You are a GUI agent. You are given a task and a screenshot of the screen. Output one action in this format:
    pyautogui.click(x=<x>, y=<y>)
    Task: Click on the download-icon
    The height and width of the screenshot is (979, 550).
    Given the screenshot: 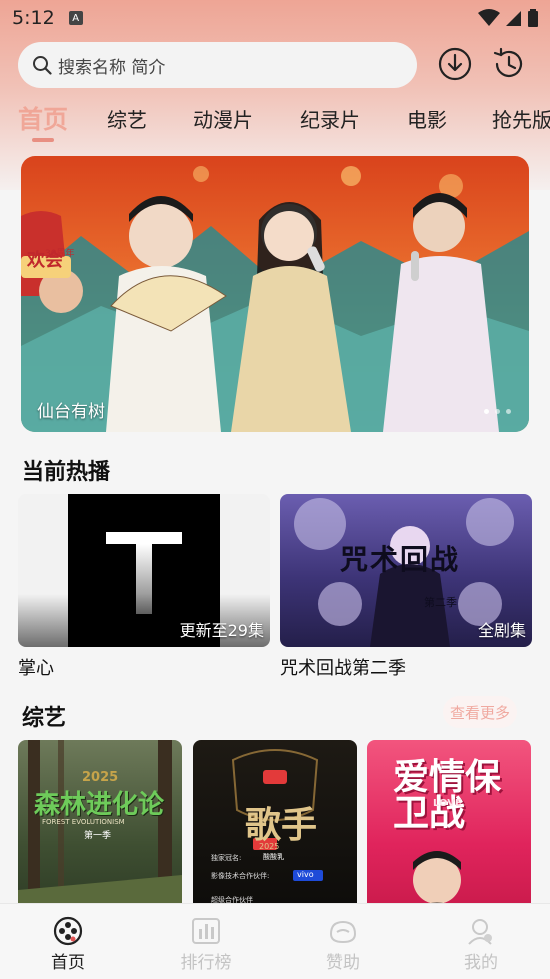 What is the action you would take?
    pyautogui.click(x=455, y=64)
    